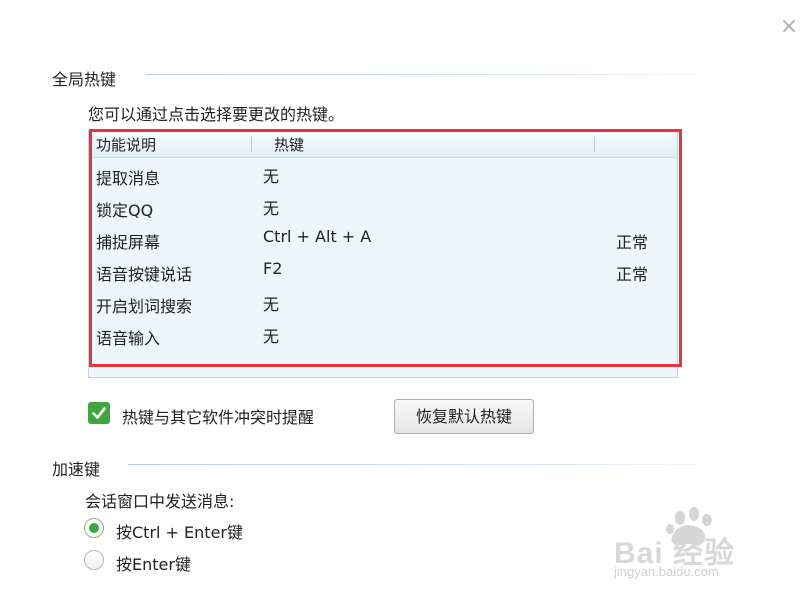  Describe the element at coordinates (464, 416) in the screenshot. I see `restore-default-hotkeys-button: 恢复默认热键` at that location.